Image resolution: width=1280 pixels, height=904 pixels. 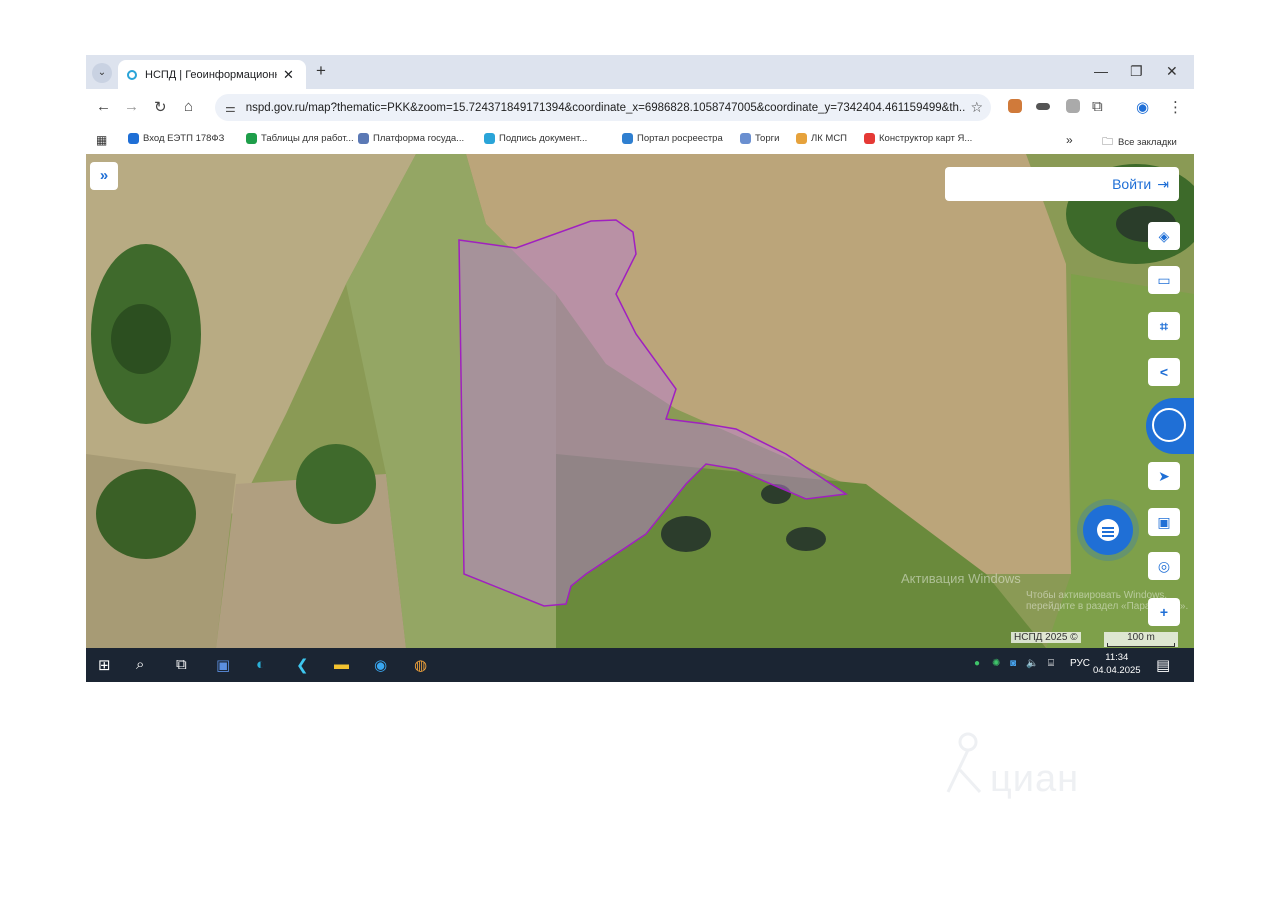 I want to click on all-bookmarks-button: 🗀 Все закладки, so click(x=1139, y=142).